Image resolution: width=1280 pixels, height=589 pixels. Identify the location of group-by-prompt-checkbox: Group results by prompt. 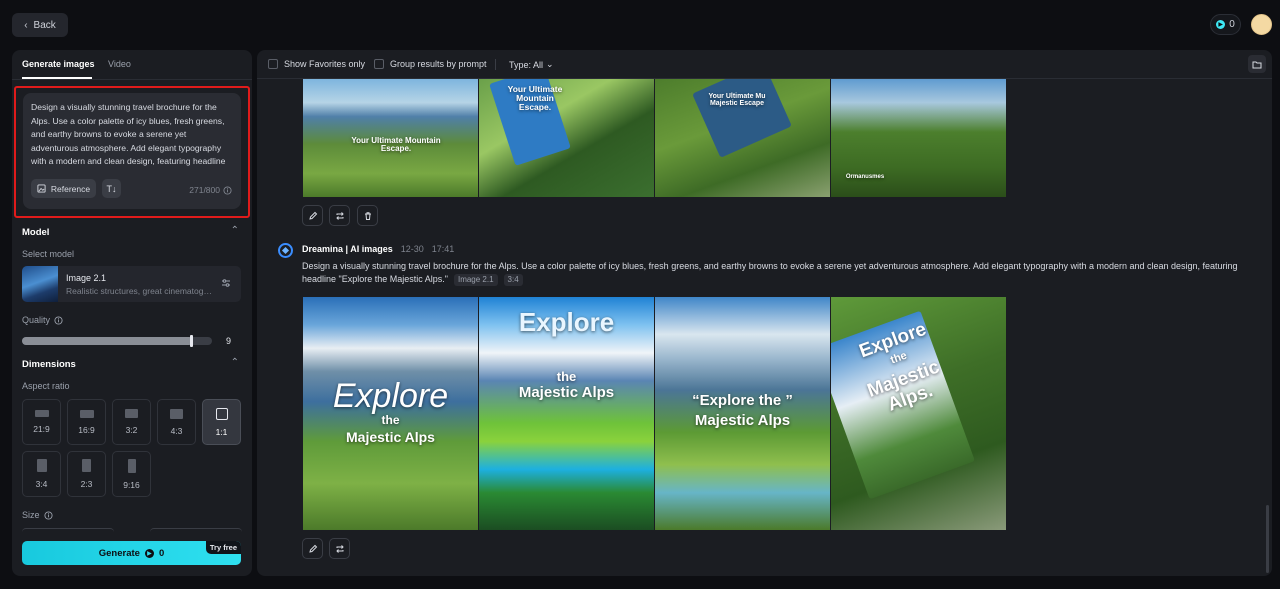
(430, 64).